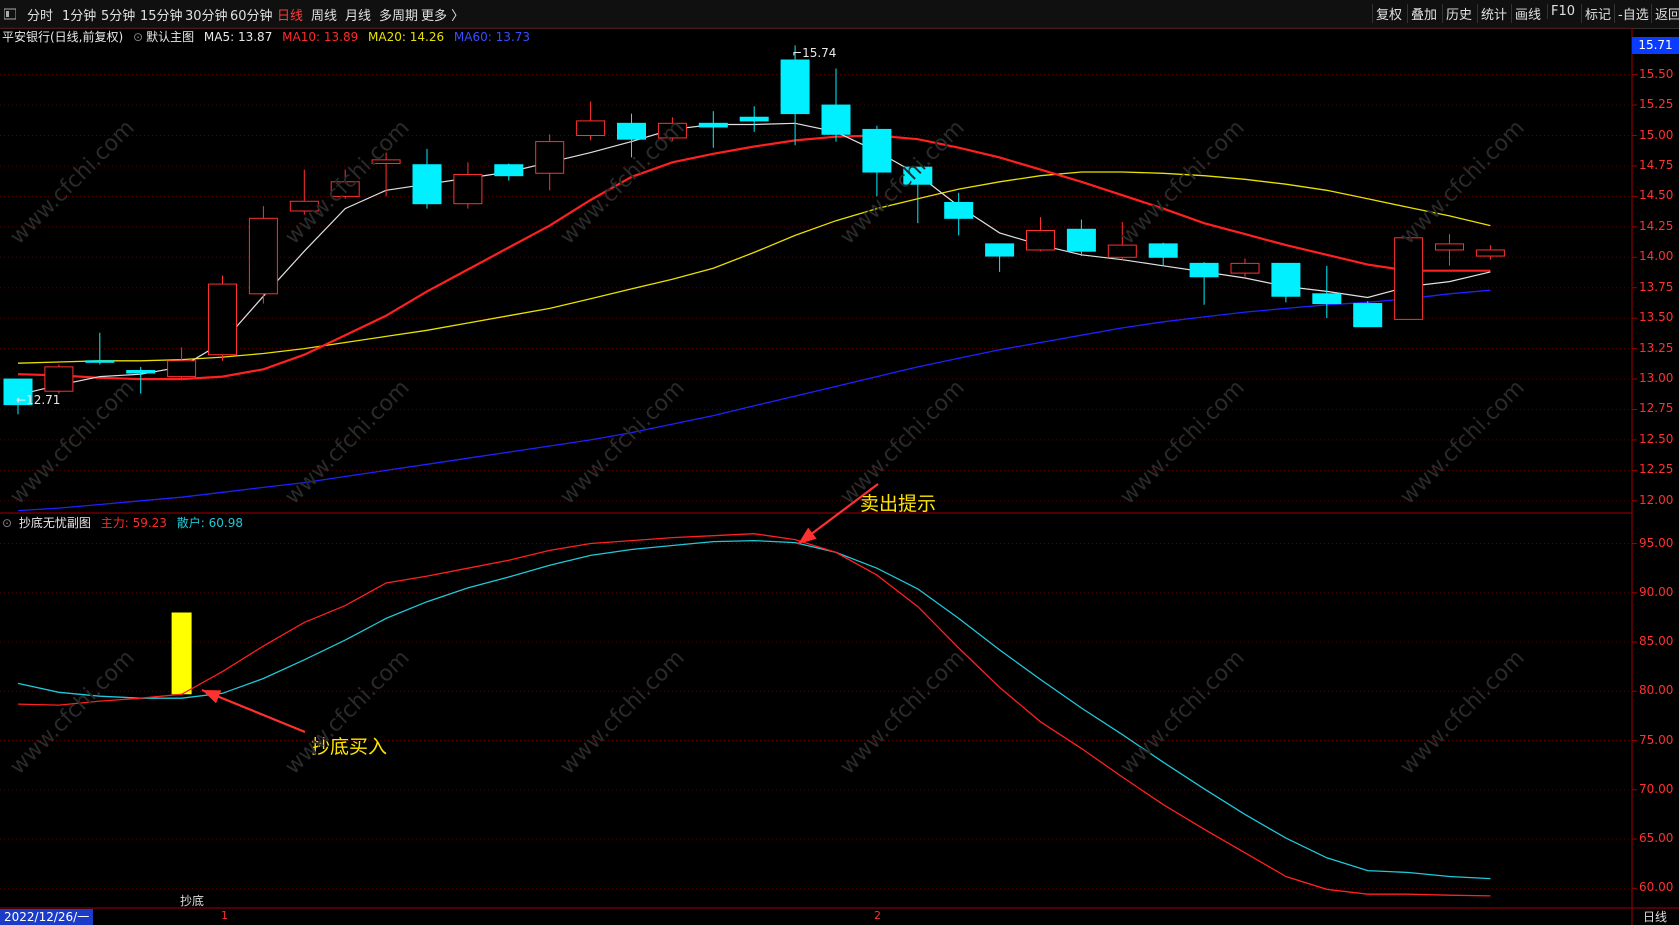 The image size is (1679, 925). Describe the element at coordinates (1655, 45) in the screenshot. I see `current-price-tag: 15.71` at that location.